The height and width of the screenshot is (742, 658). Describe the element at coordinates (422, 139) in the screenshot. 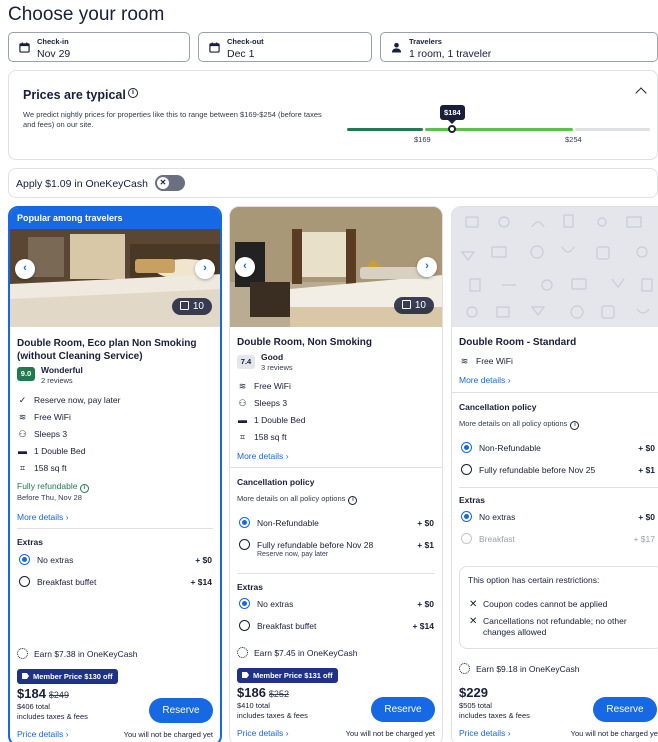

I see `low-price-label: $169` at that location.